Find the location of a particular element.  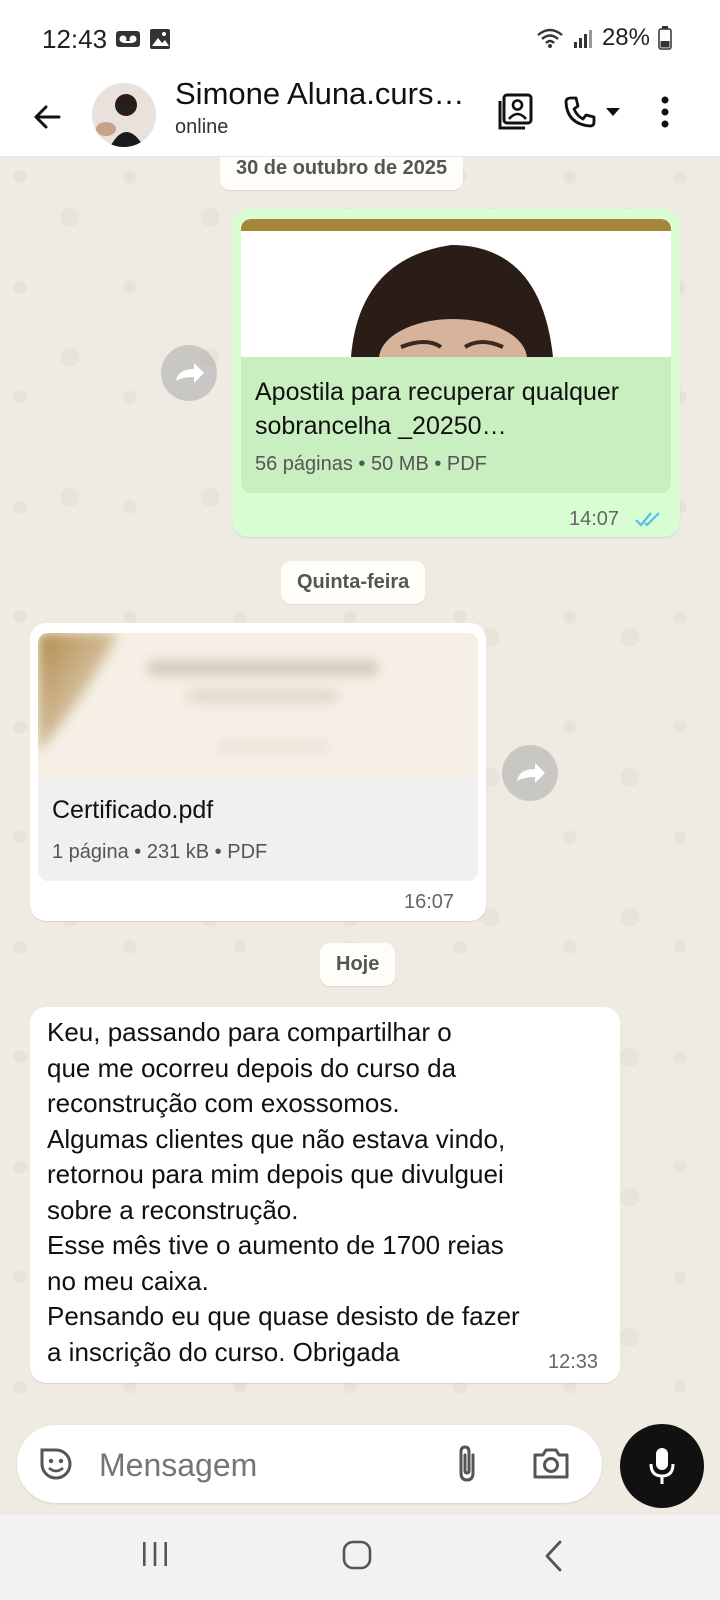

status-right: 28% is located at coordinates (604, 38).